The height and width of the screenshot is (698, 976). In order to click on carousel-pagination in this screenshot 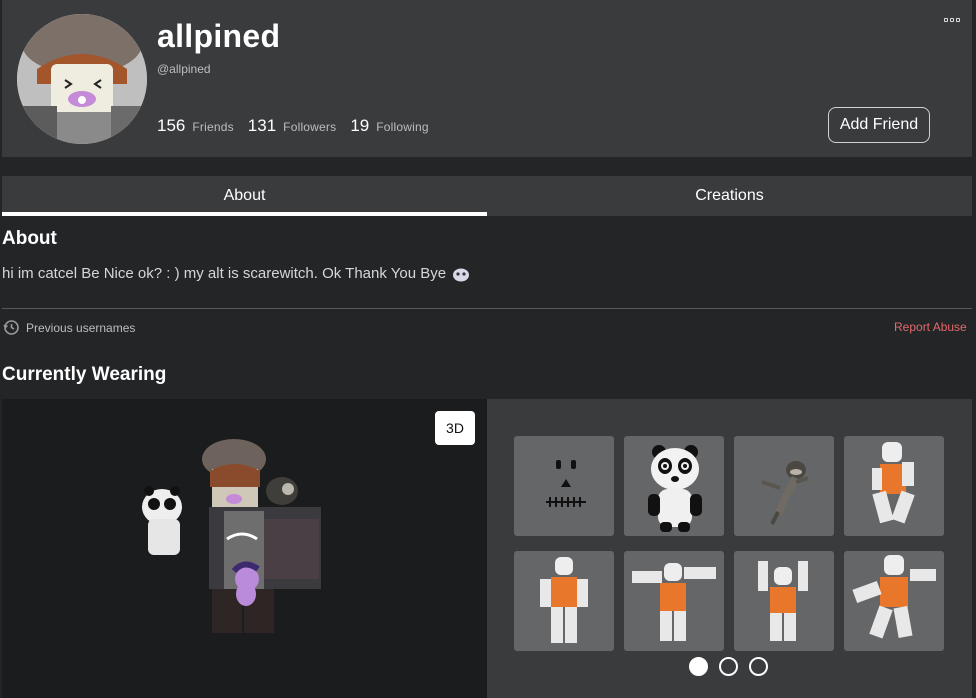, I will do `click(728, 666)`.